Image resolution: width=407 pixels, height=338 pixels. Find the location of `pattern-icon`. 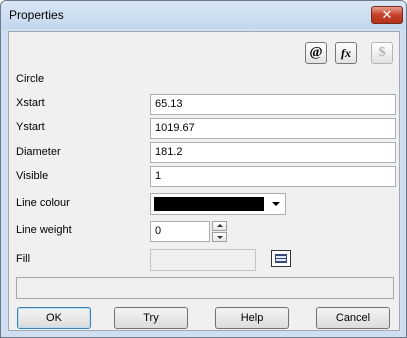

pattern-icon is located at coordinates (281, 258).